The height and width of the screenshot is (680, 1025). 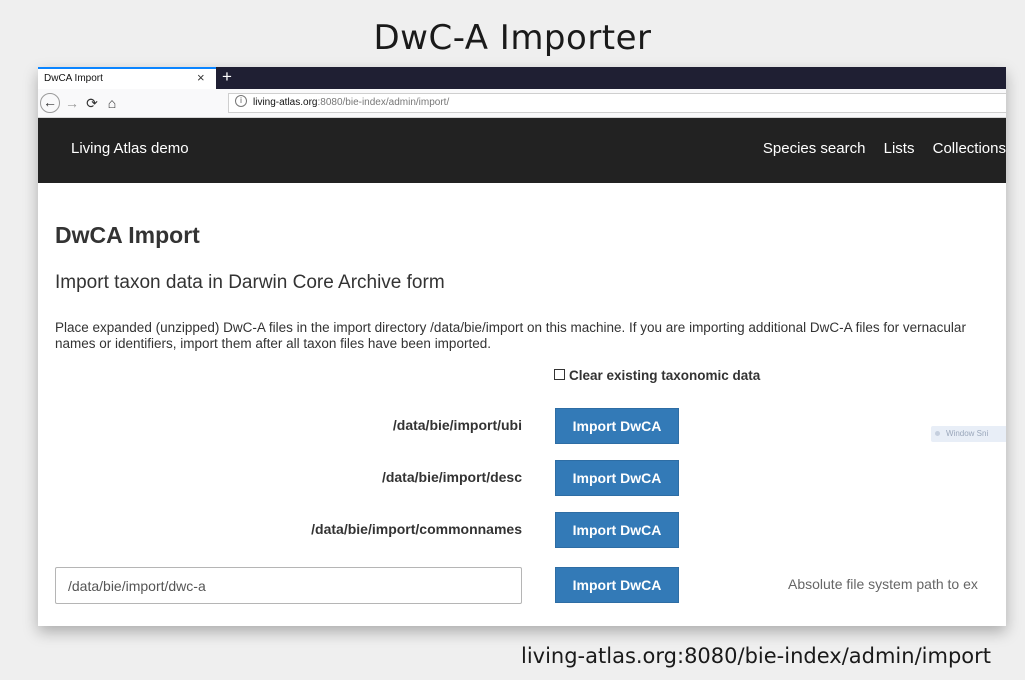 I want to click on path-help-text: Absolute file system path to ex, so click(x=883, y=584).